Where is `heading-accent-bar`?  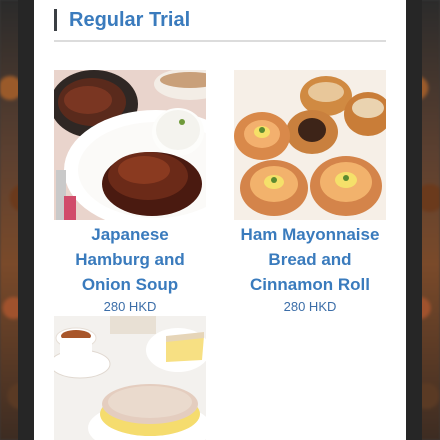 heading-accent-bar is located at coordinates (55, 20).